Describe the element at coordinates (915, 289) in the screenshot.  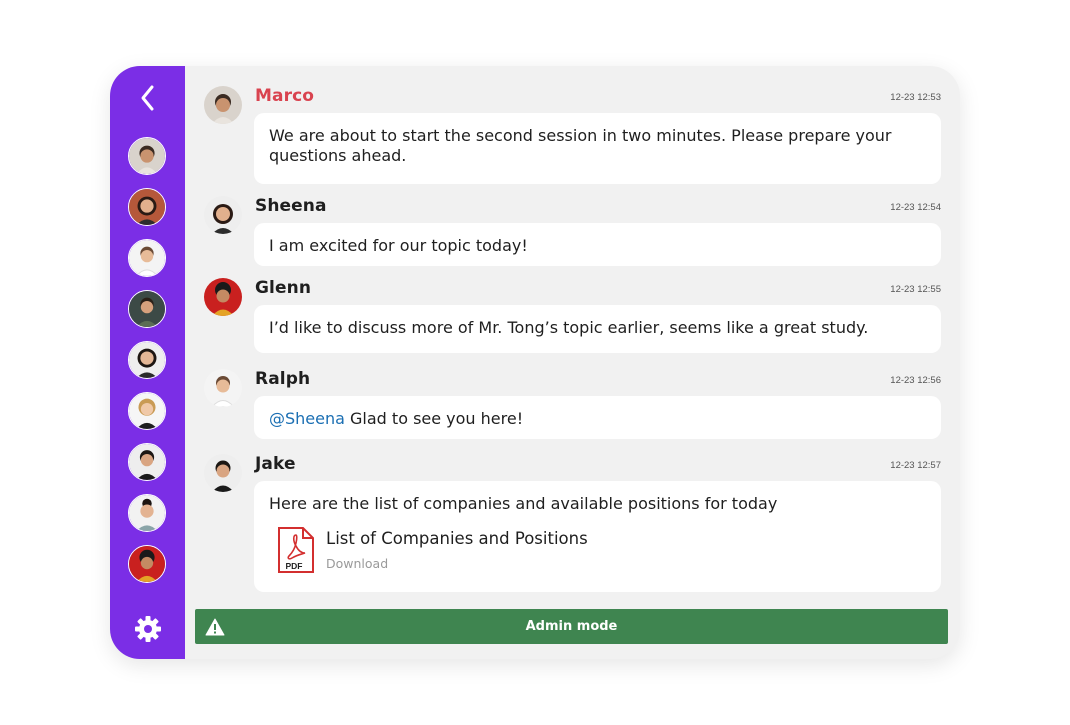
I see `timestamp: 12-23 12:55` at that location.